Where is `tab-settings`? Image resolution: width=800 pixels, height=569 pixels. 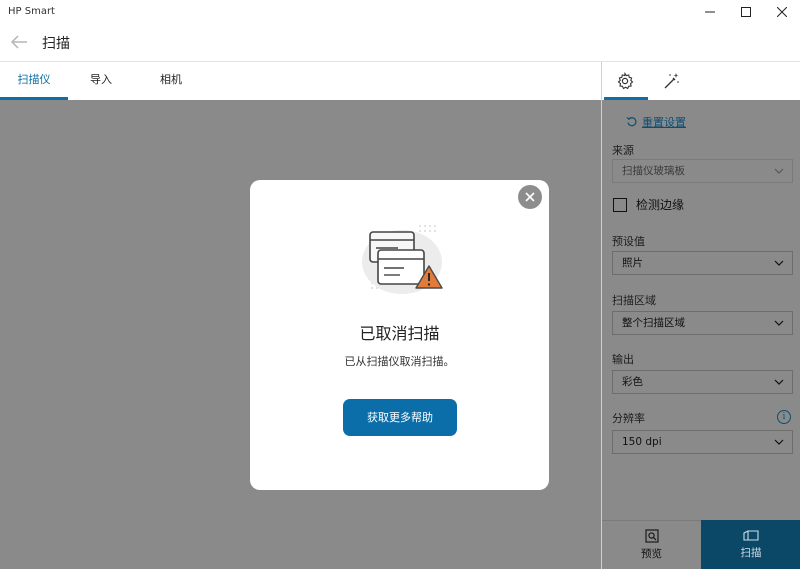 tab-settings is located at coordinates (625, 81).